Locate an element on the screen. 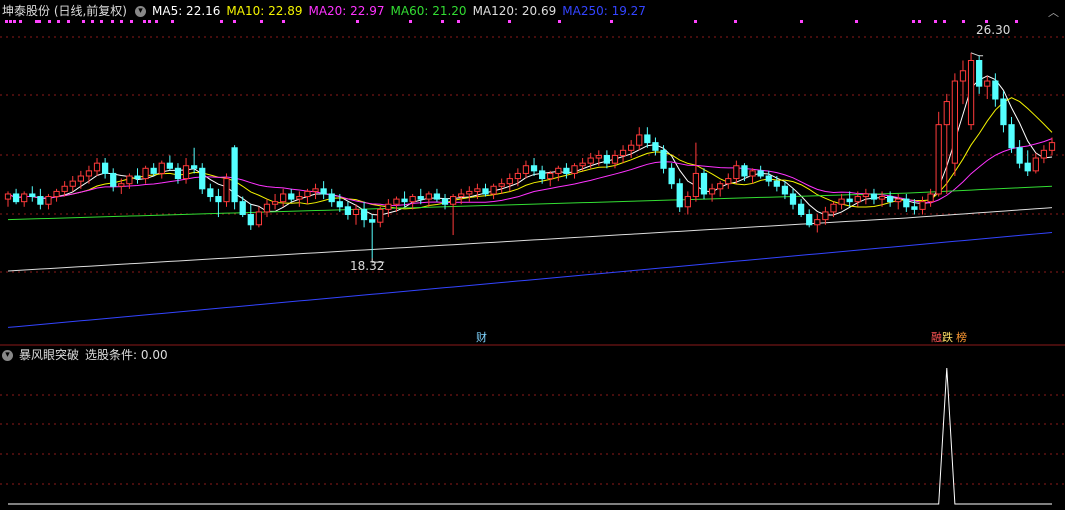 The image size is (1065, 510). marker-list: 榜 is located at coordinates (961, 338).